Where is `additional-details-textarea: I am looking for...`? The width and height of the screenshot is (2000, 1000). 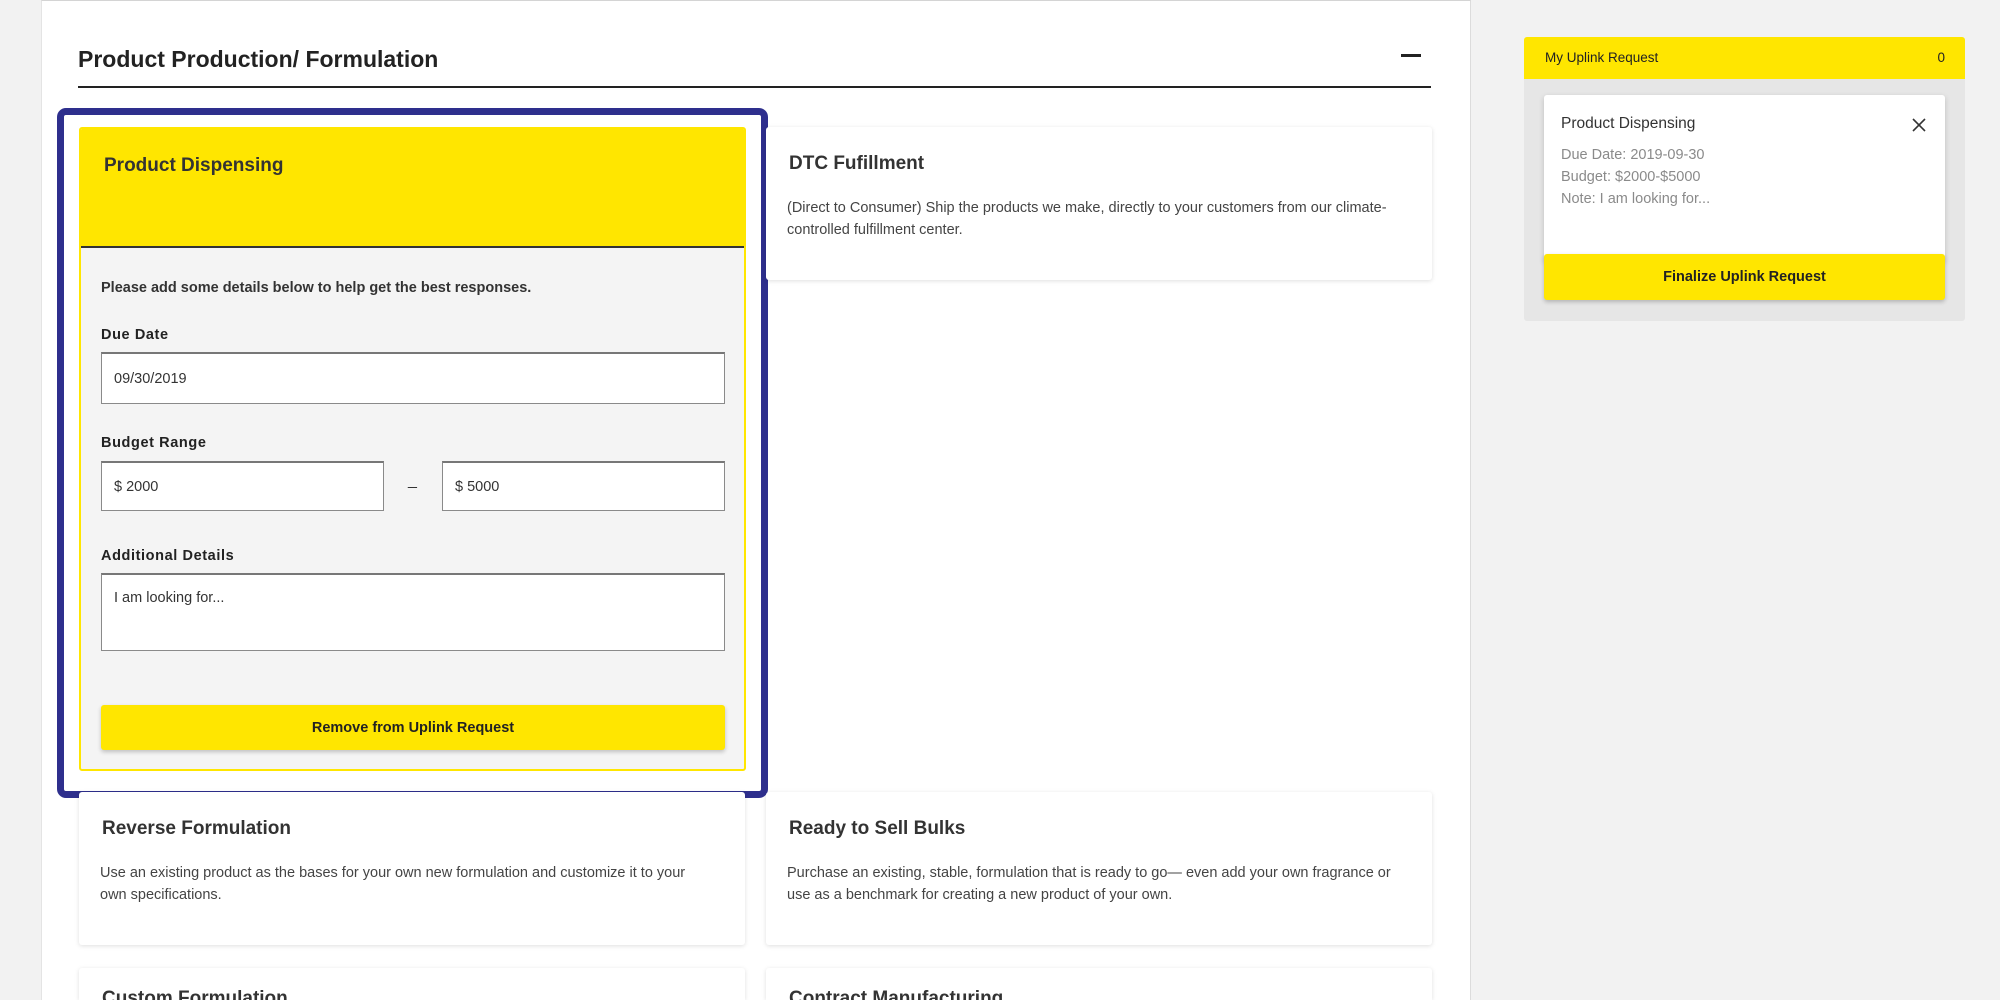
additional-details-textarea: I am looking for... is located at coordinates (413, 612).